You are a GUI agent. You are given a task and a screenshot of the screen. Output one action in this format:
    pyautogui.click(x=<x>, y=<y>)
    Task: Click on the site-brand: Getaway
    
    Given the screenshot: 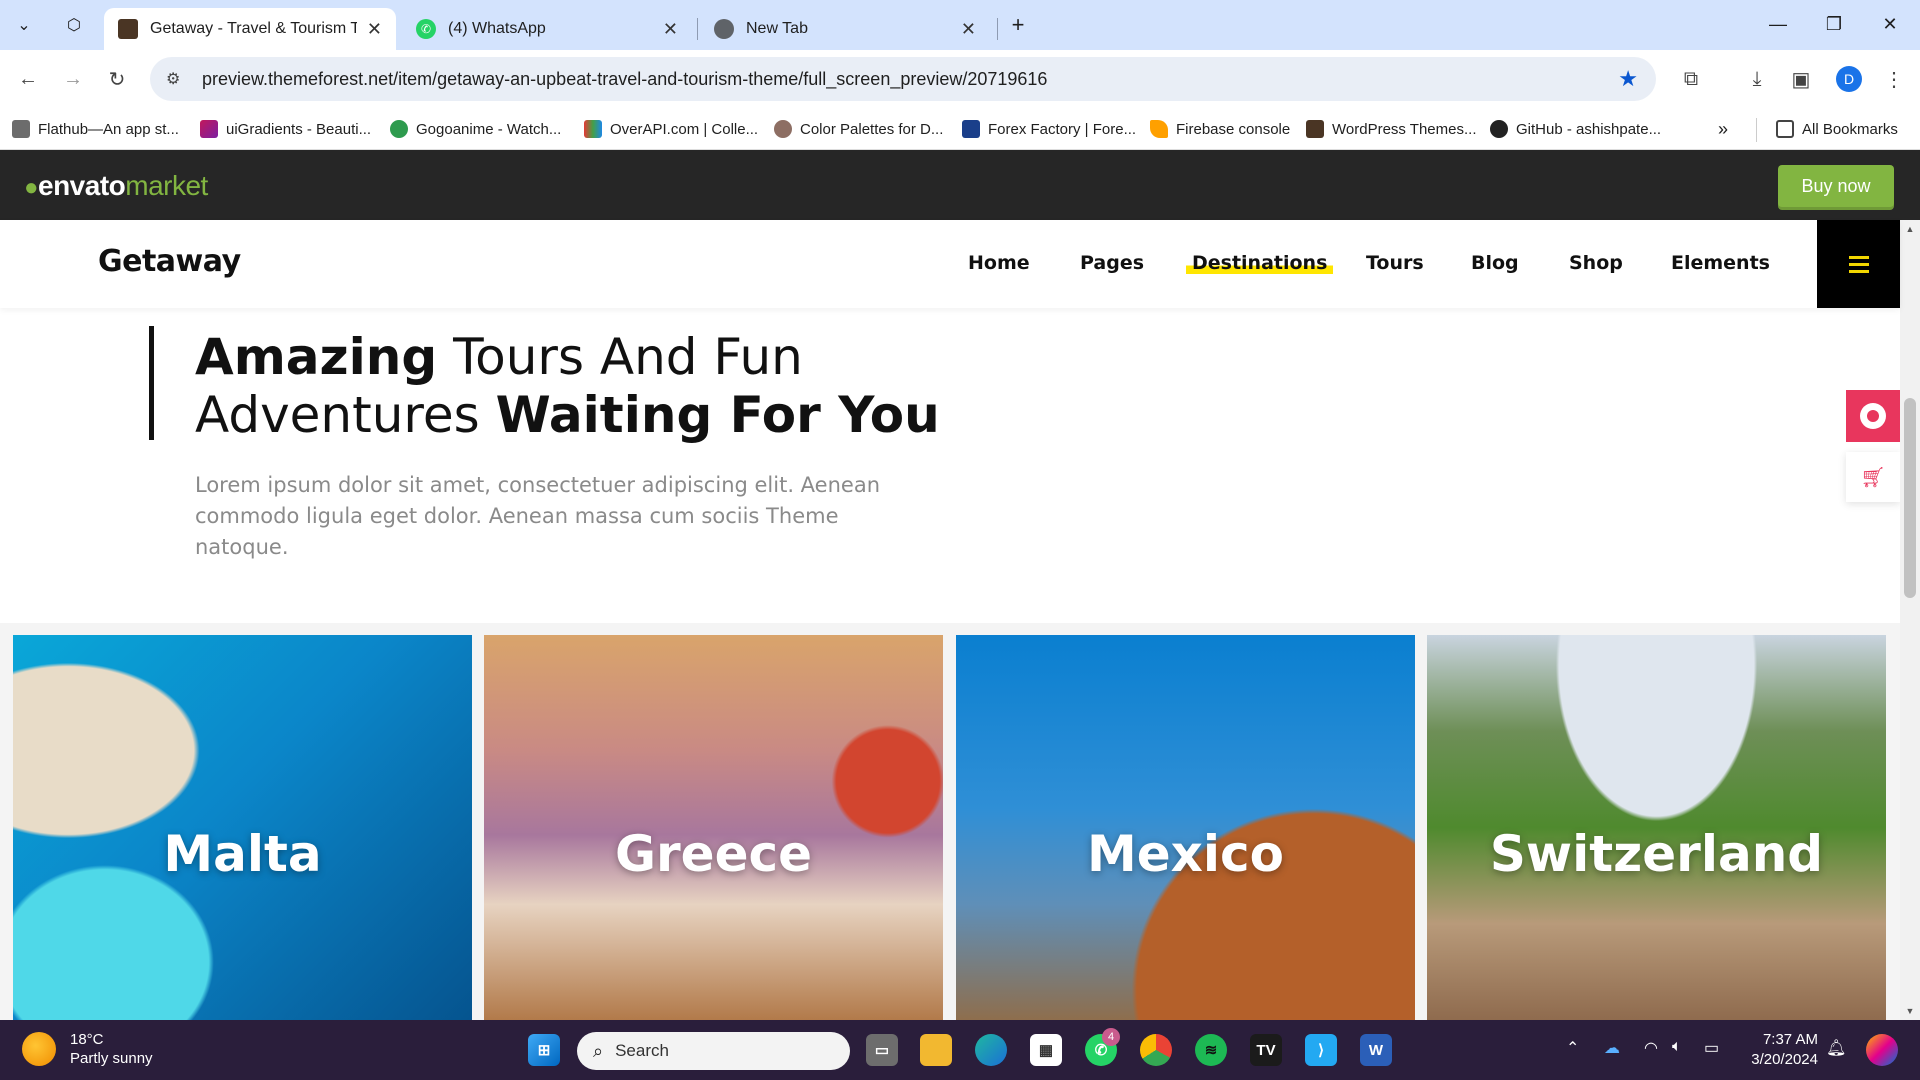 What is the action you would take?
    pyautogui.click(x=169, y=261)
    